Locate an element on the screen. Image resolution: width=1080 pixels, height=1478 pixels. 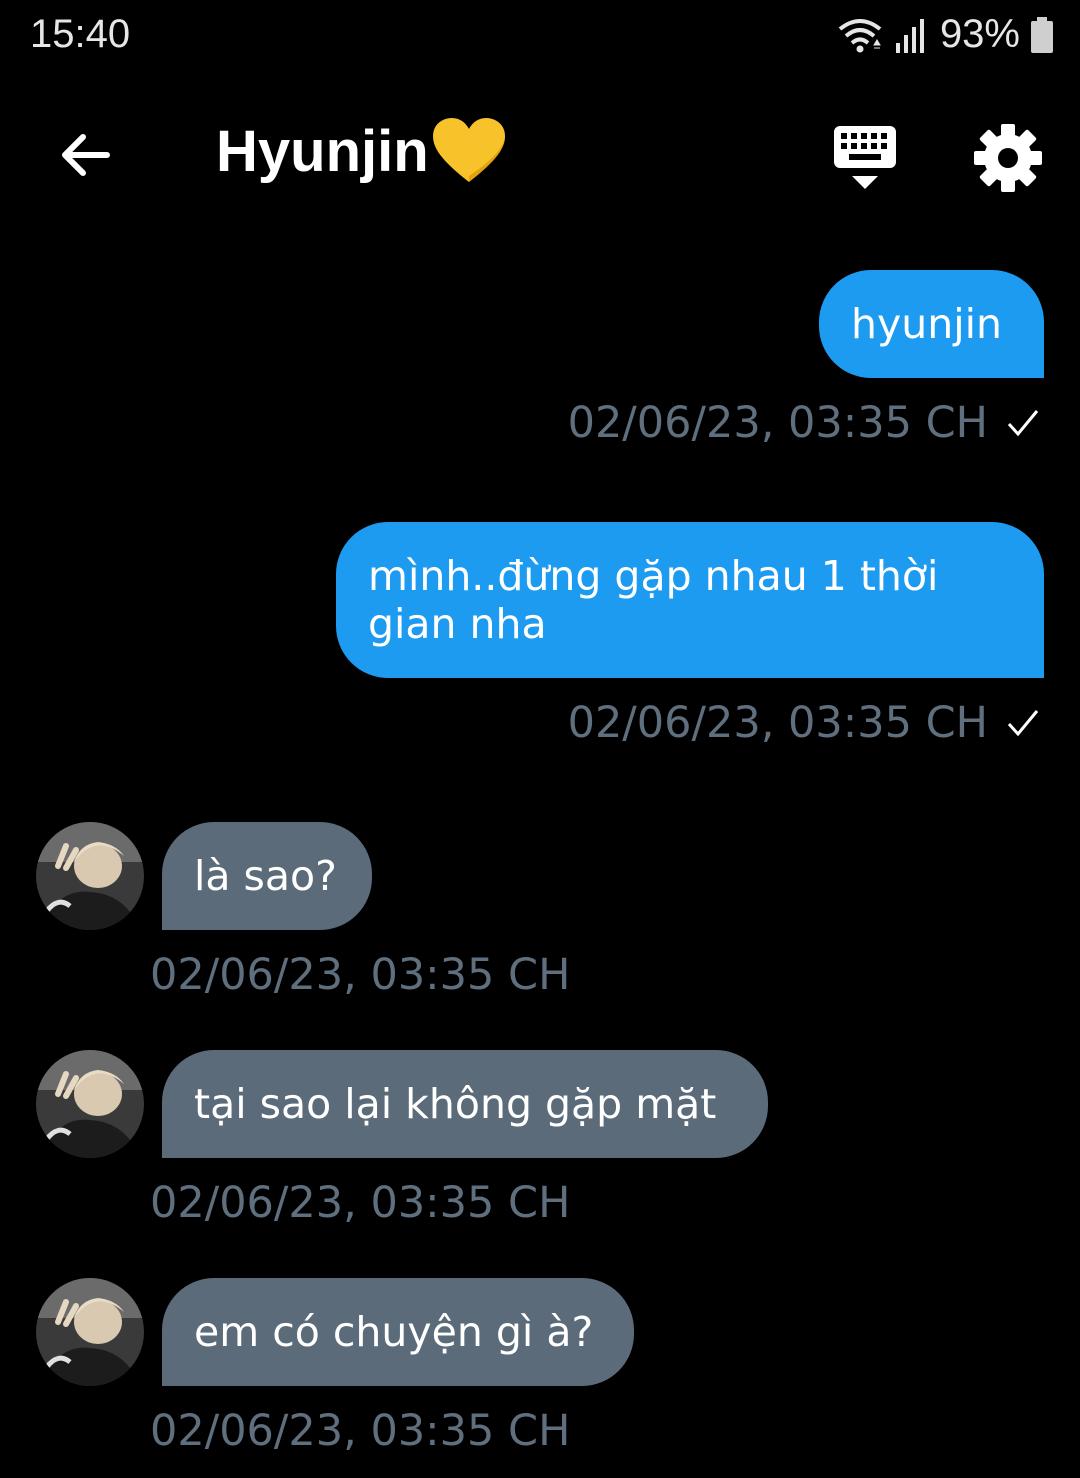
message-text: mình..đừng gặp nhau 1 thời gian nha is located at coordinates (653, 600).